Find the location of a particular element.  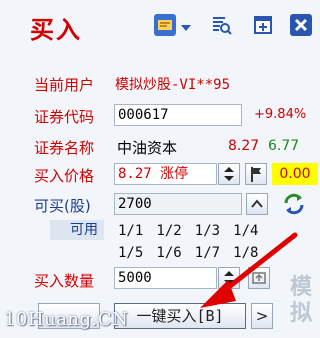

security-code-input: 000617 is located at coordinates (178, 115).